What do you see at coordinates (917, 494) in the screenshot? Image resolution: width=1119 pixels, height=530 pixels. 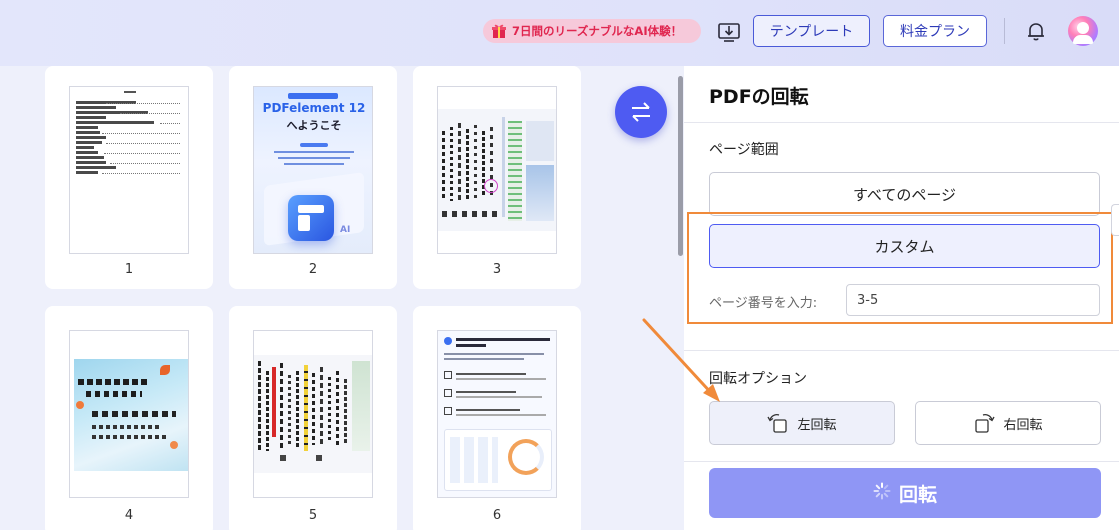 I see `rotate-run-label: 回転` at bounding box center [917, 494].